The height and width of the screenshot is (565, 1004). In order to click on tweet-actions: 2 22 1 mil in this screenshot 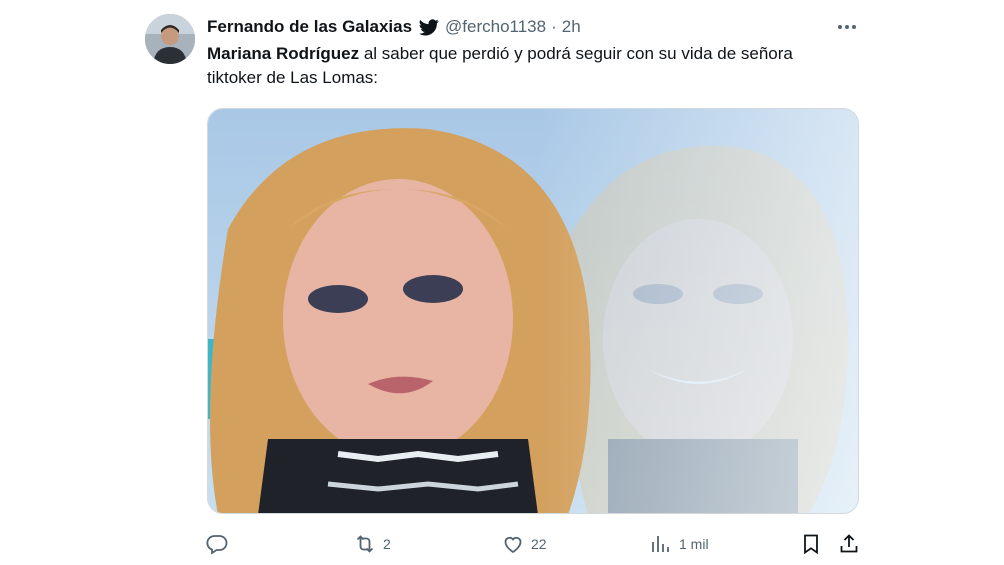, I will do `click(535, 544)`.